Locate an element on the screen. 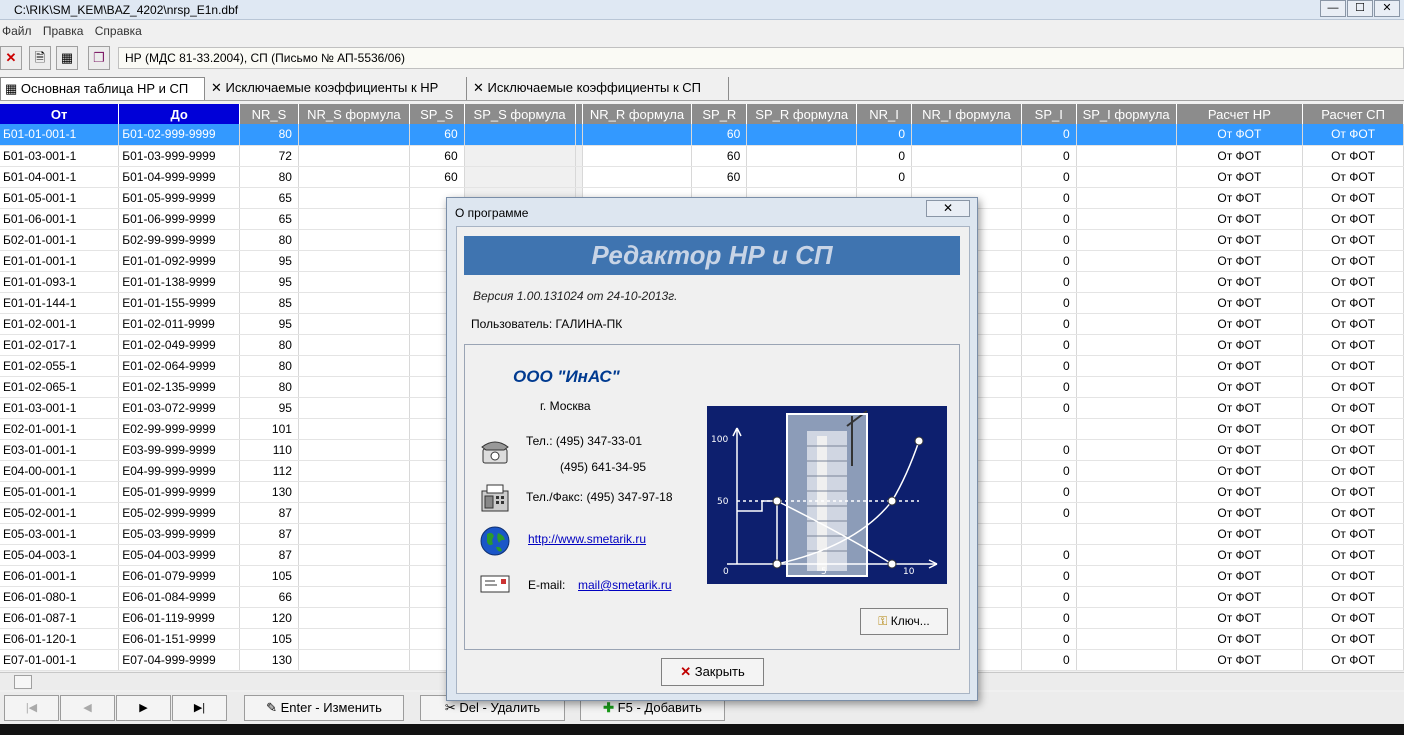 Image resolution: width=1404 pixels, height=735 pixels. table-cell: 130 is located at coordinates (269, 492).